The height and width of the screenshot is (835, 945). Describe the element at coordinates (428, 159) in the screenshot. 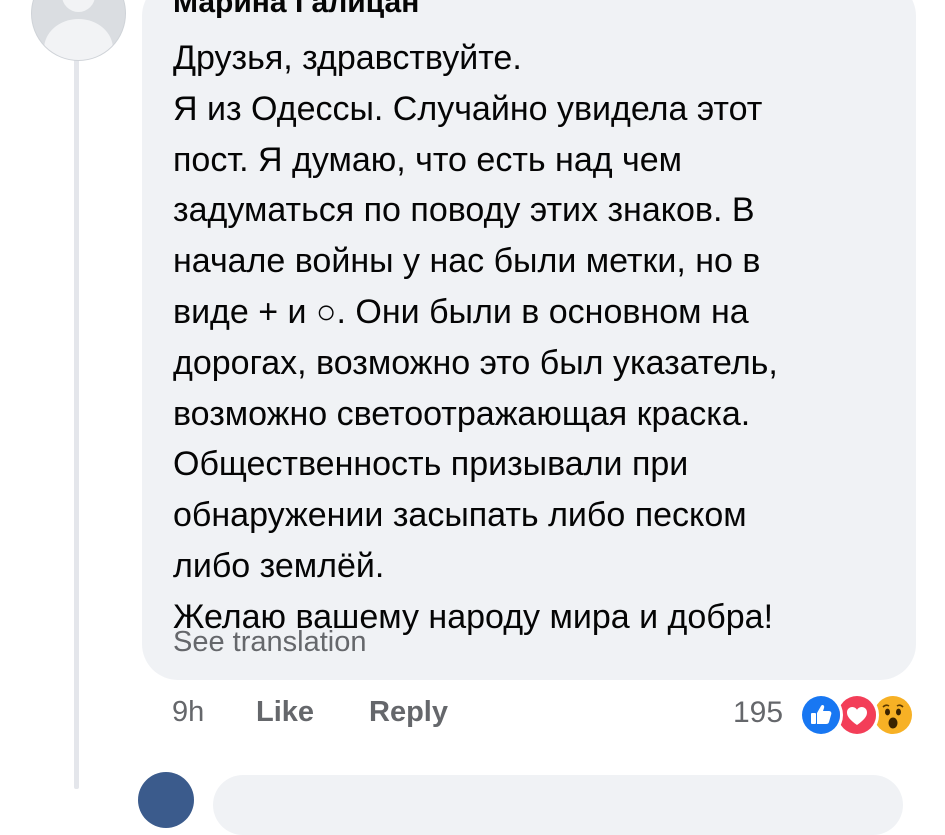

I see `comment-line: пост. Я думаю, что есть над чем` at that location.